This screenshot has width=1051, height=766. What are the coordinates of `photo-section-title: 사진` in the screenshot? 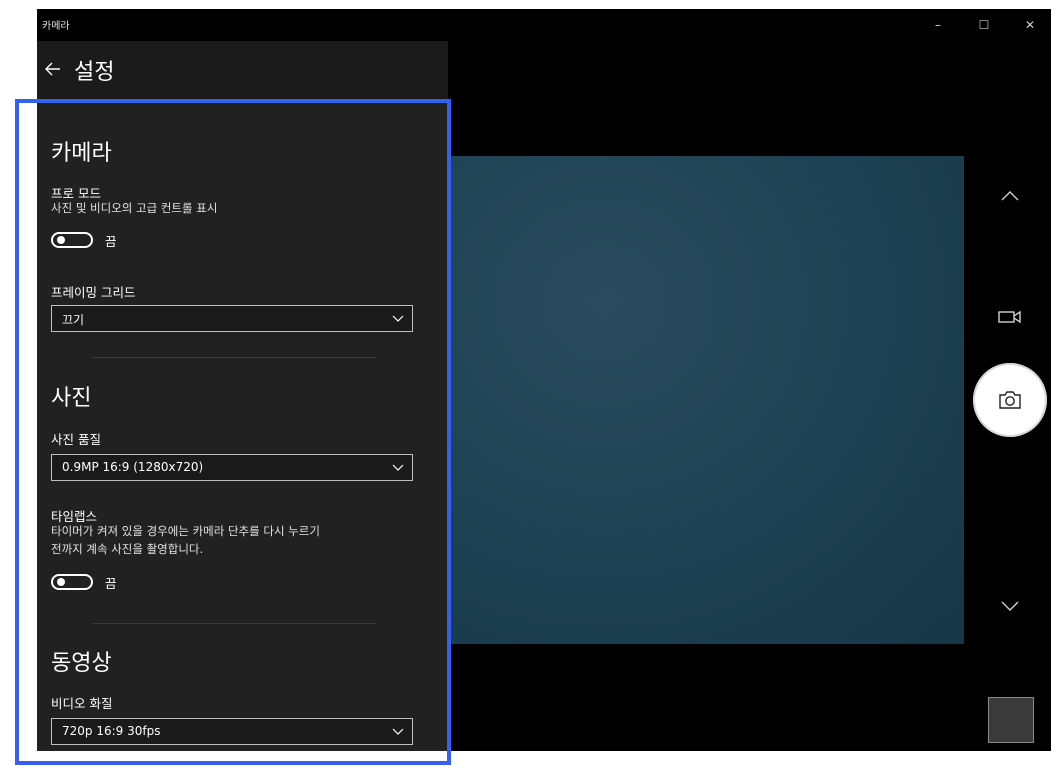 It's located at (71, 398).